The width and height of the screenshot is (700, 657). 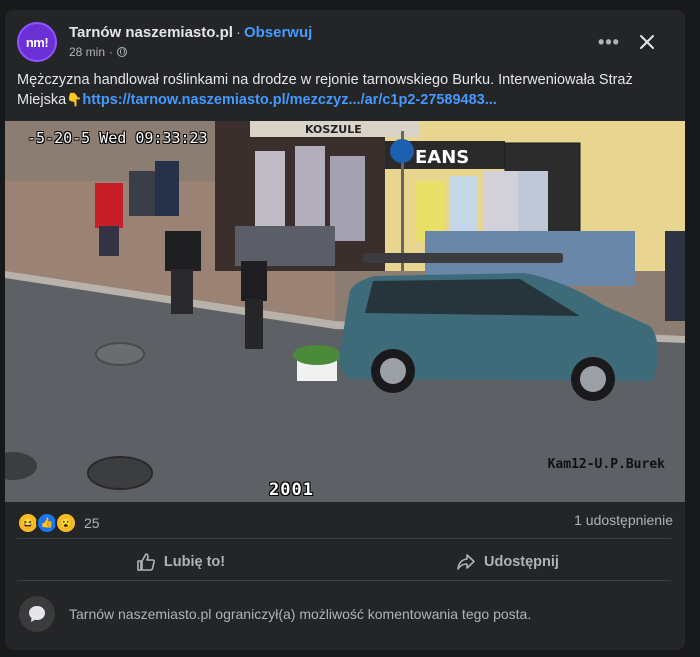 What do you see at coordinates (647, 42) in the screenshot?
I see `close-icon` at bounding box center [647, 42].